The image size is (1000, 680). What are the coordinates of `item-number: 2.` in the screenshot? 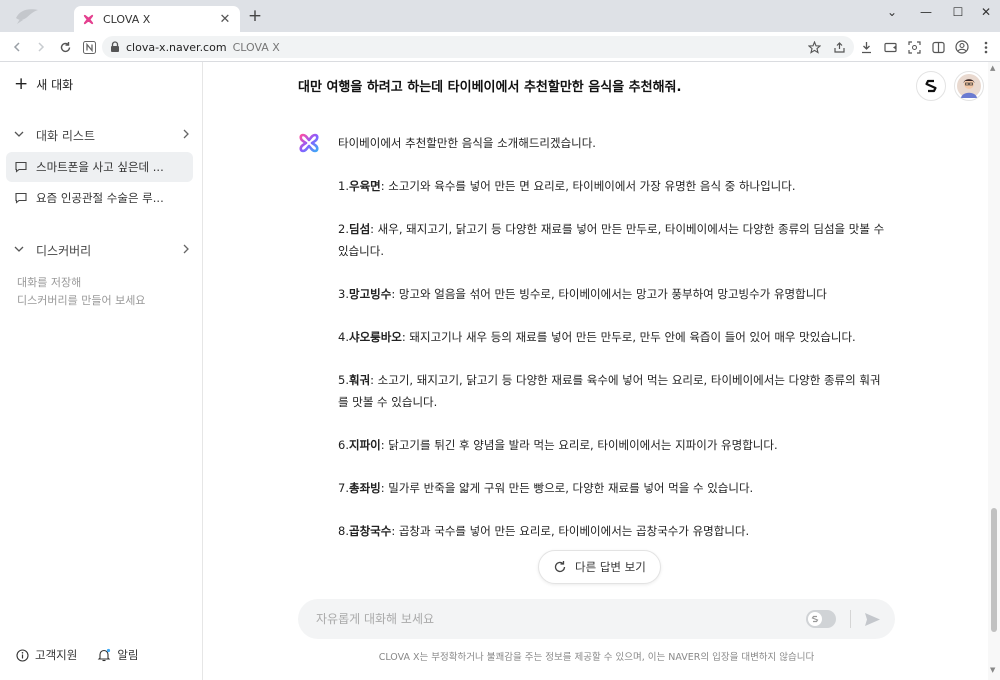 It's located at (343, 229).